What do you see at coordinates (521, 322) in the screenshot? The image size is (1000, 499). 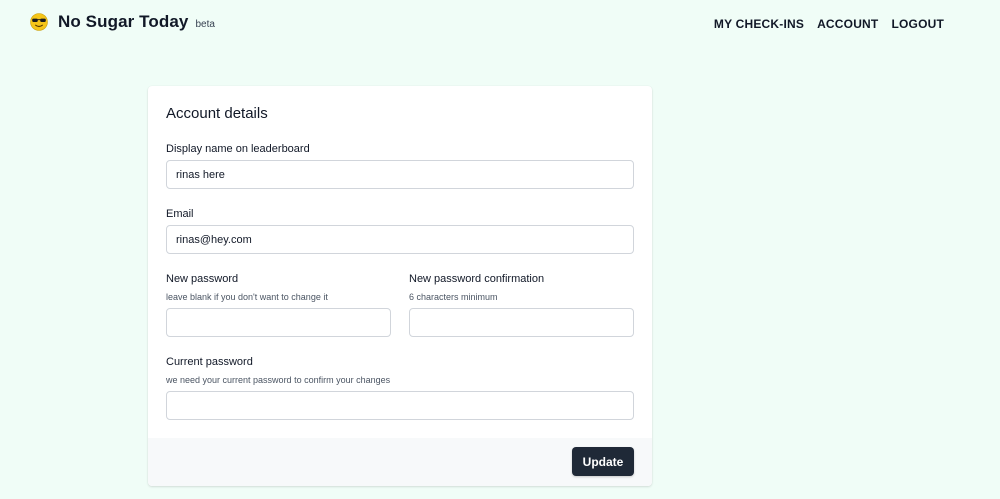 I see `new-password-confirmation-input` at bounding box center [521, 322].